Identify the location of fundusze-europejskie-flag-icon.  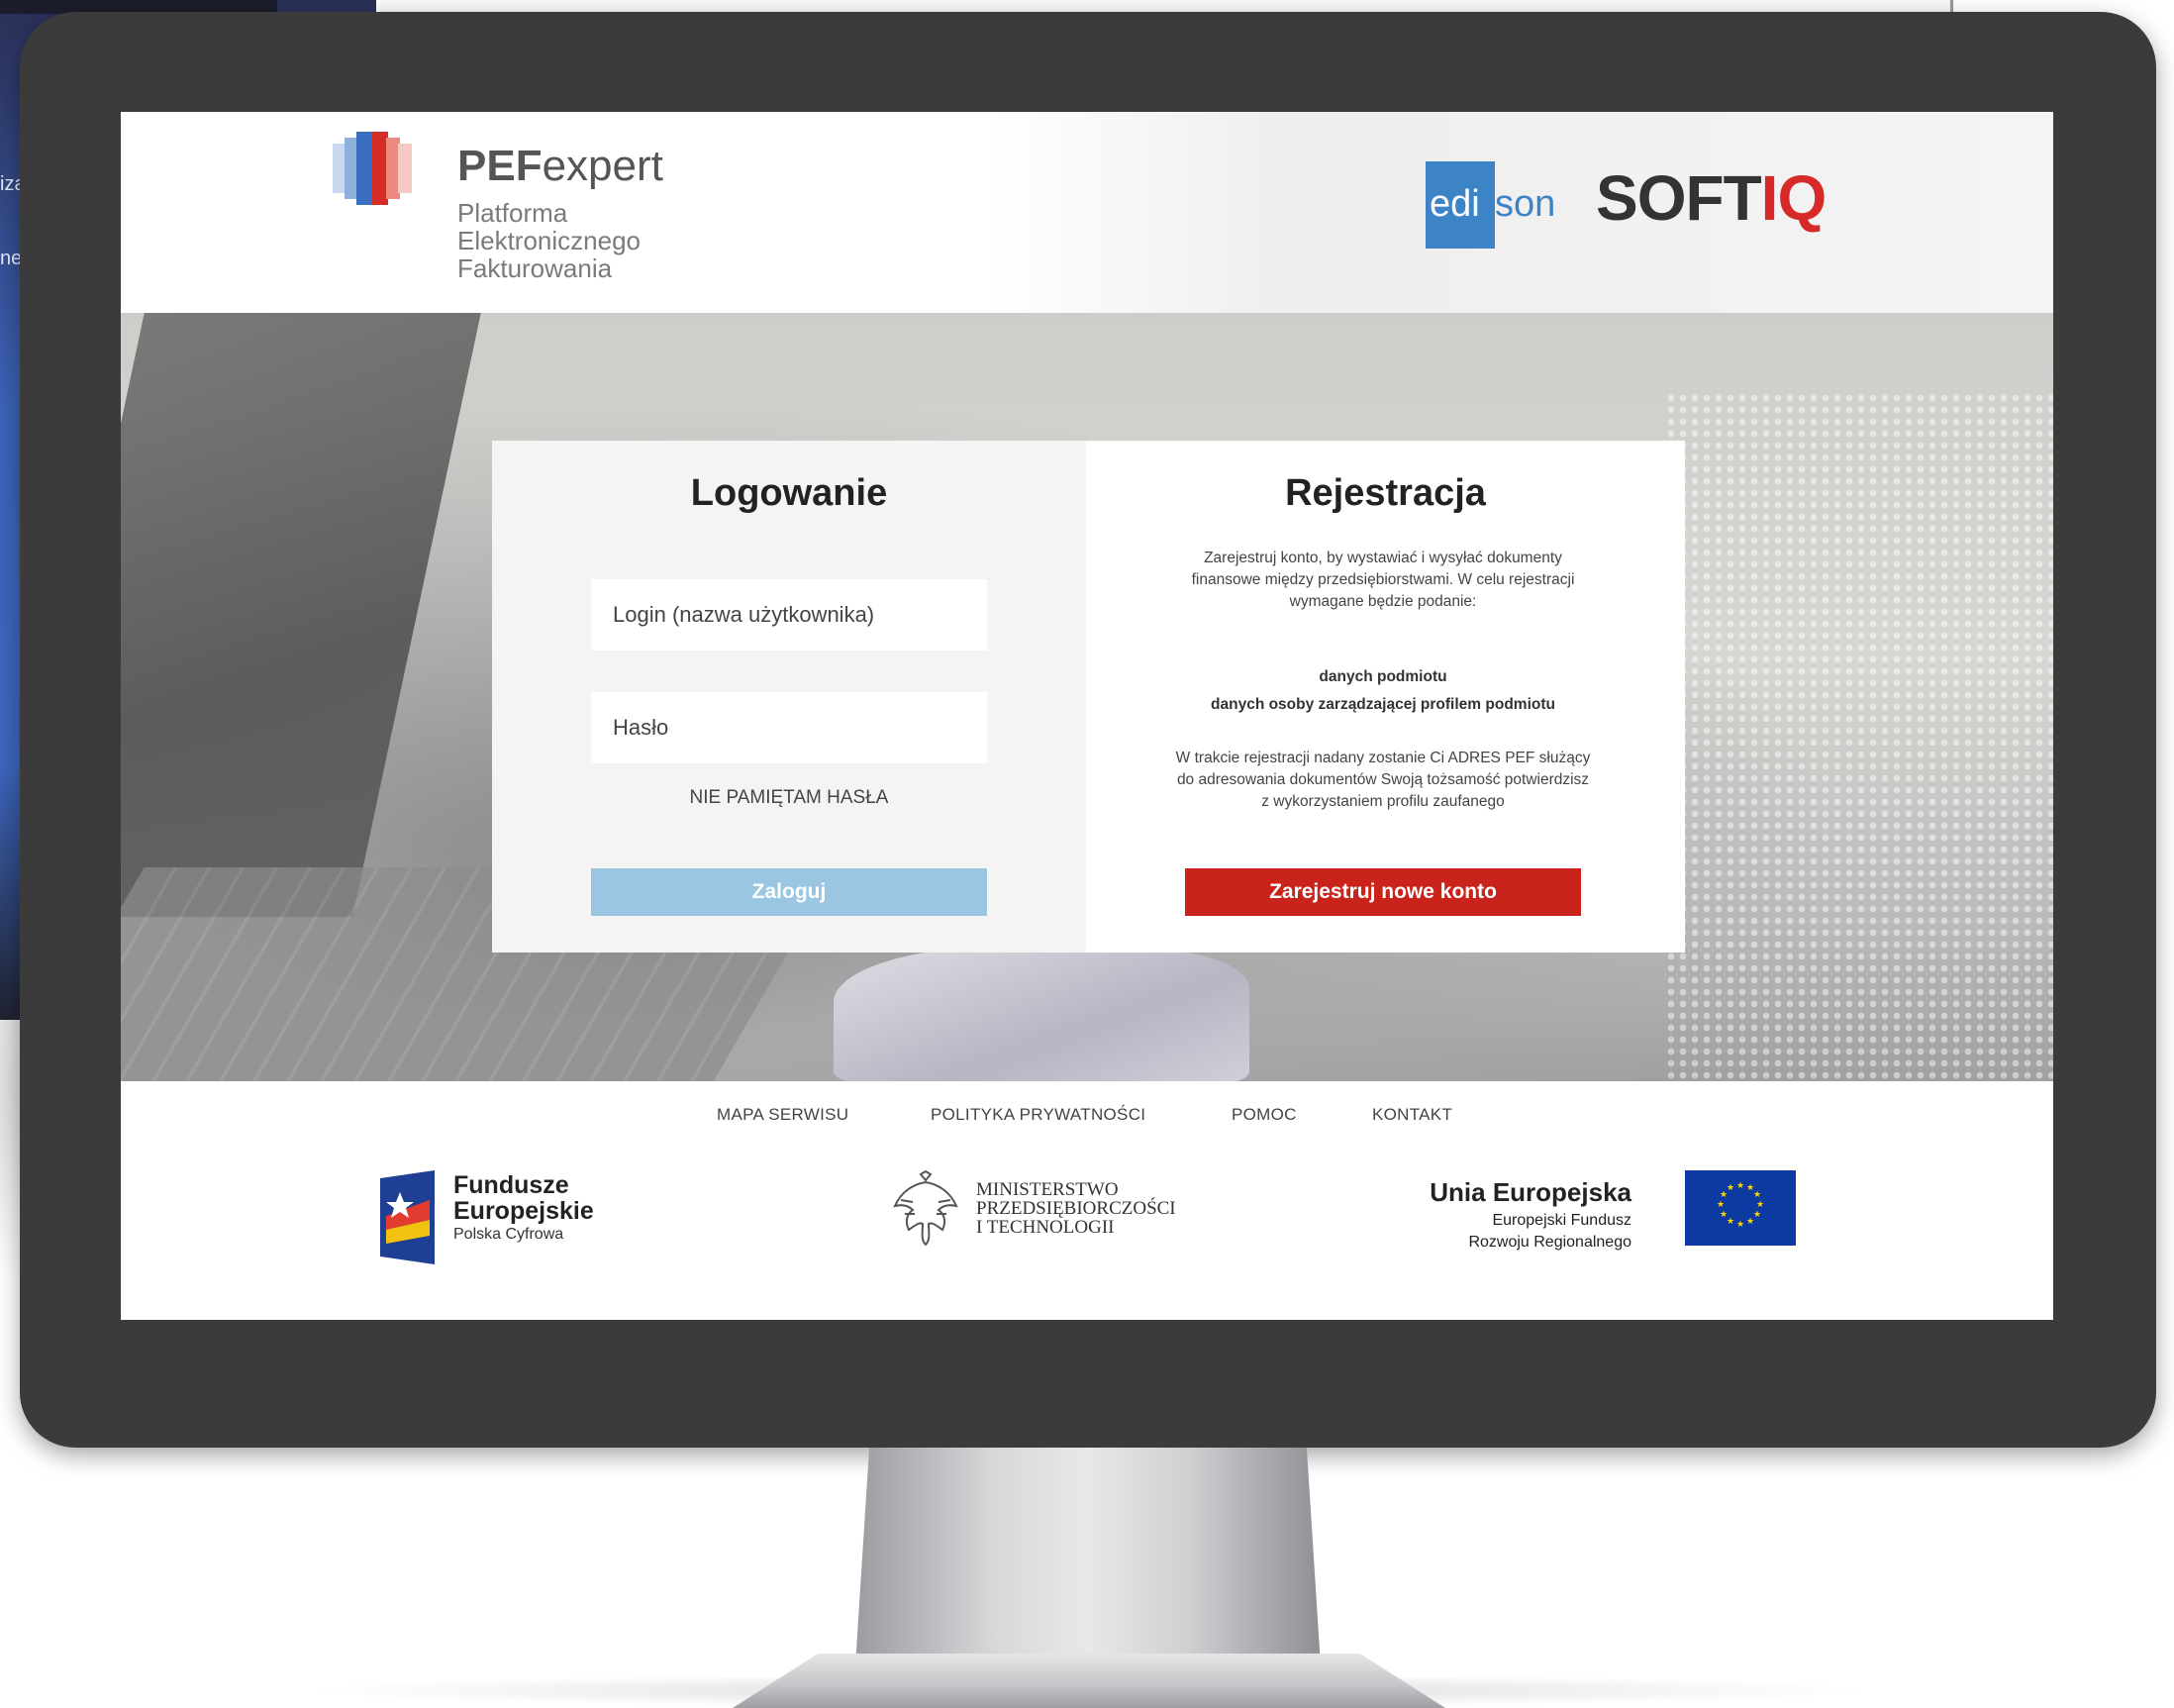
(407, 1217).